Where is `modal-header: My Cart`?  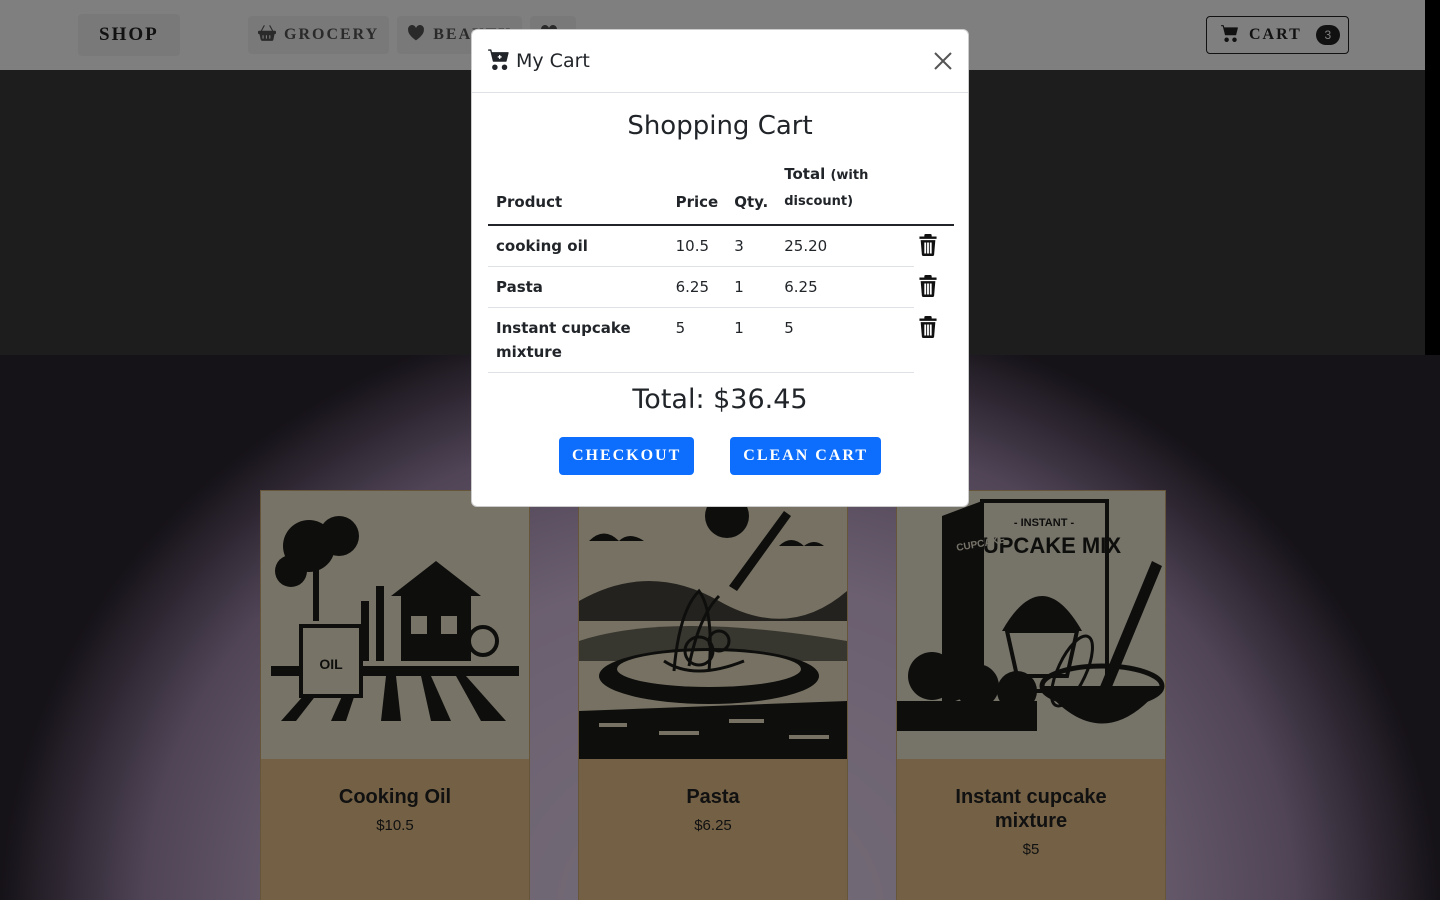
modal-header: My Cart is located at coordinates (720, 61).